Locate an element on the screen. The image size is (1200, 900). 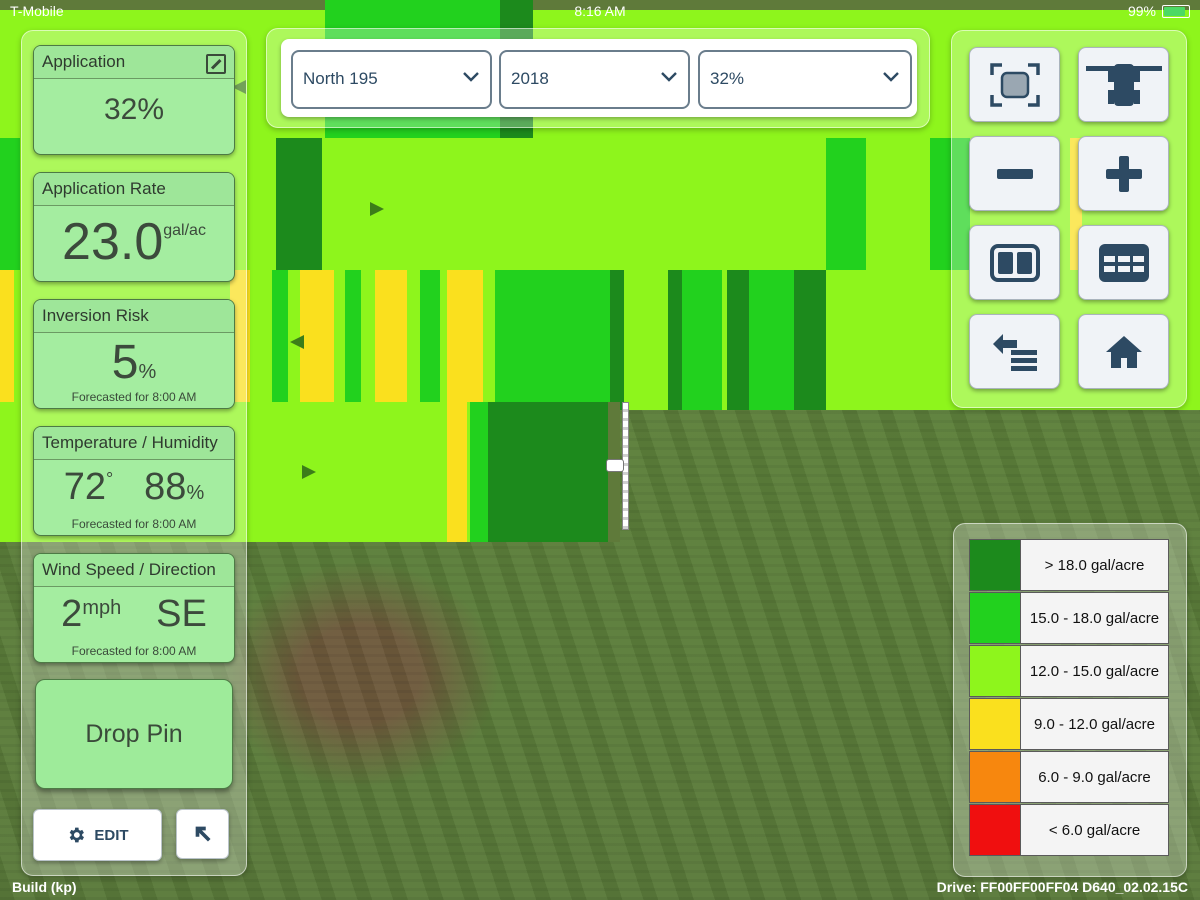
legend-row: < 6.0 gal/acre is located at coordinates (1069, 830).